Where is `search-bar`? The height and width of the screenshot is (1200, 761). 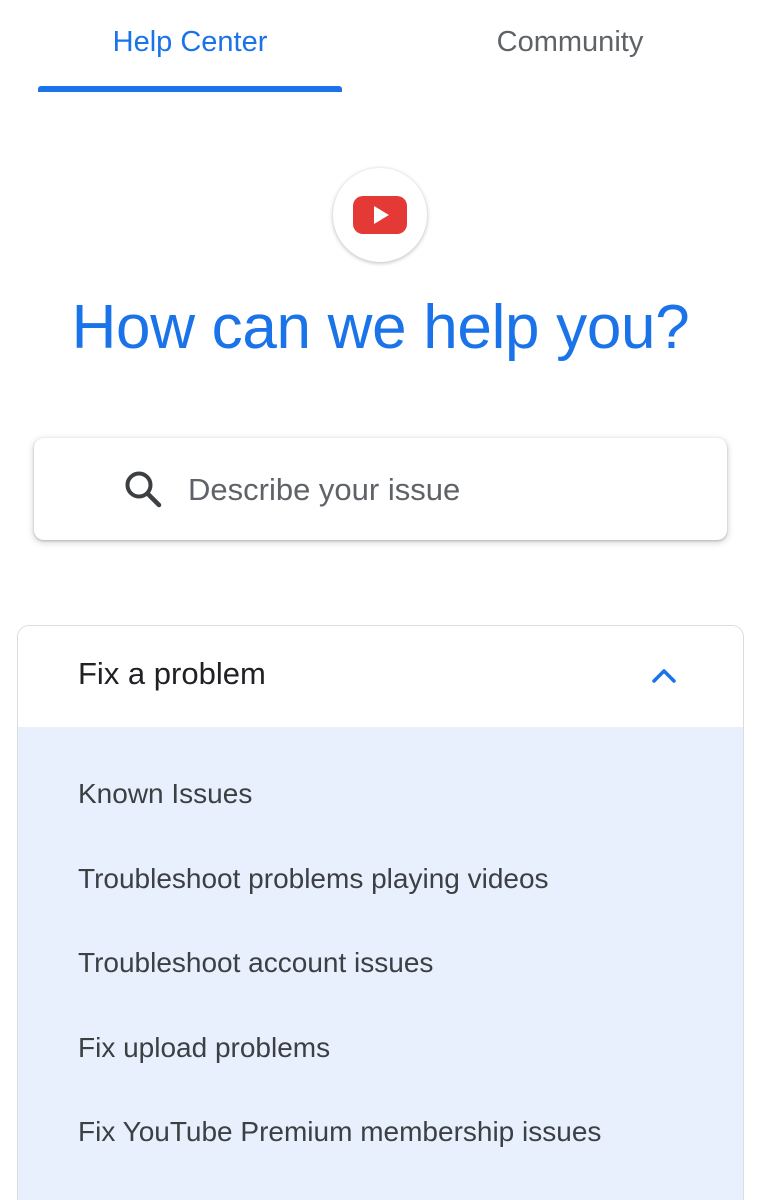 search-bar is located at coordinates (380, 489).